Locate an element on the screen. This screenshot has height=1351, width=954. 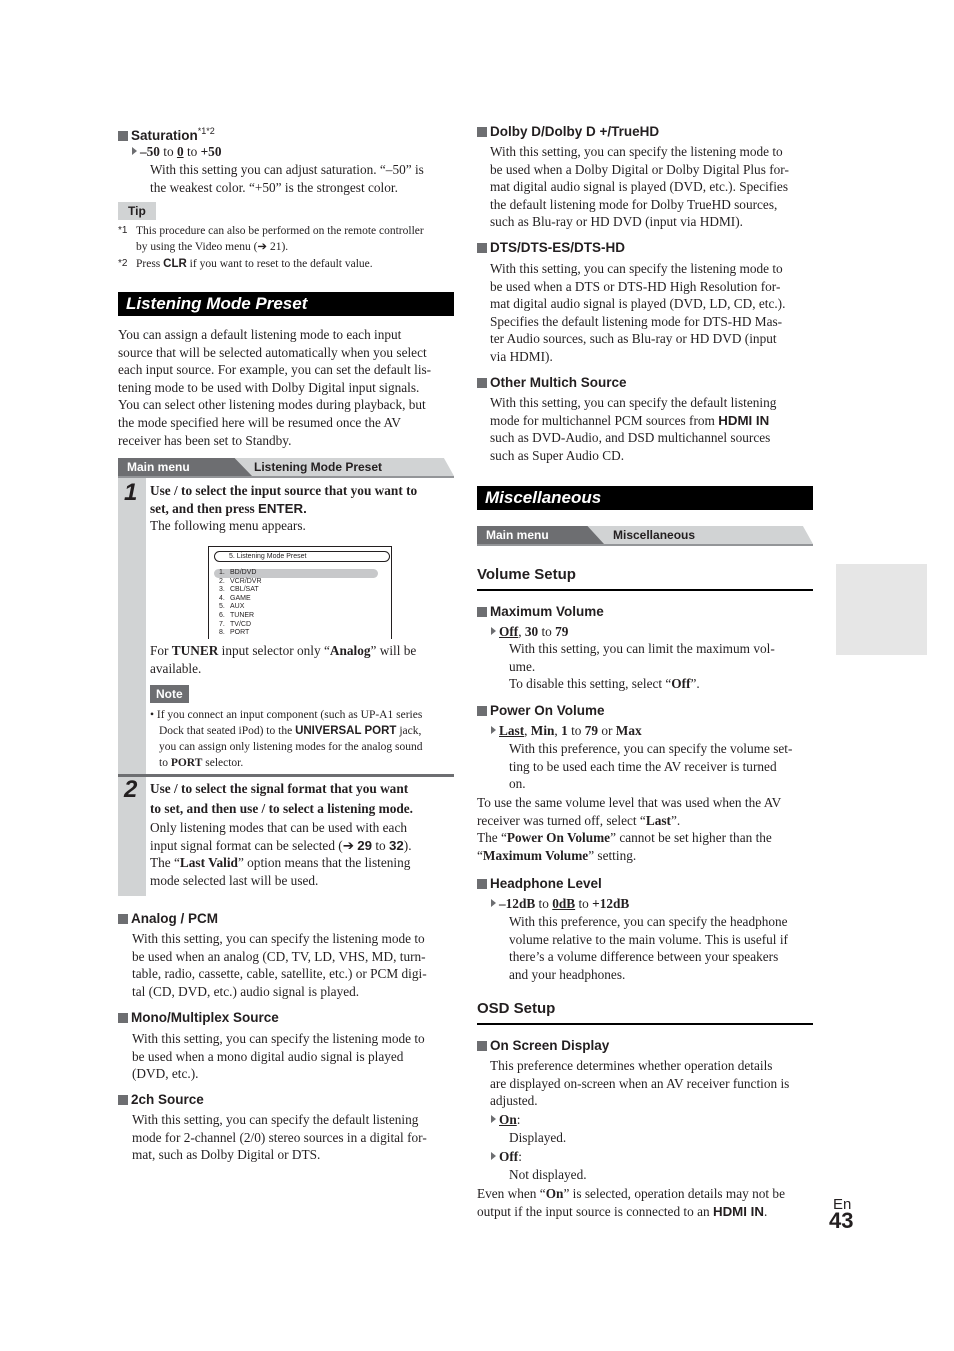
saturation-heading: Saturation*1*2 is located at coordinates (166, 133).